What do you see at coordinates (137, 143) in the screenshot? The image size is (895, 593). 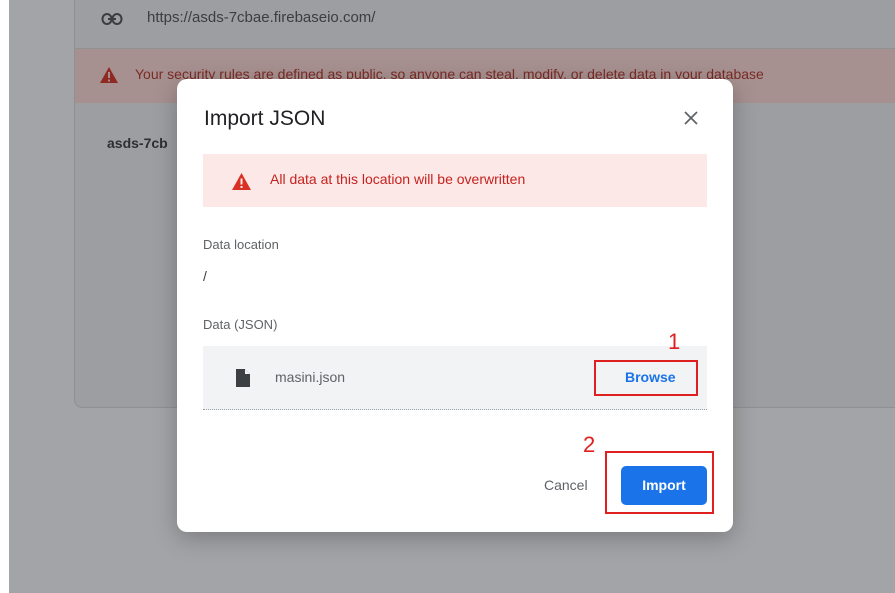 I see `database-root-name: asds-7cb` at bounding box center [137, 143].